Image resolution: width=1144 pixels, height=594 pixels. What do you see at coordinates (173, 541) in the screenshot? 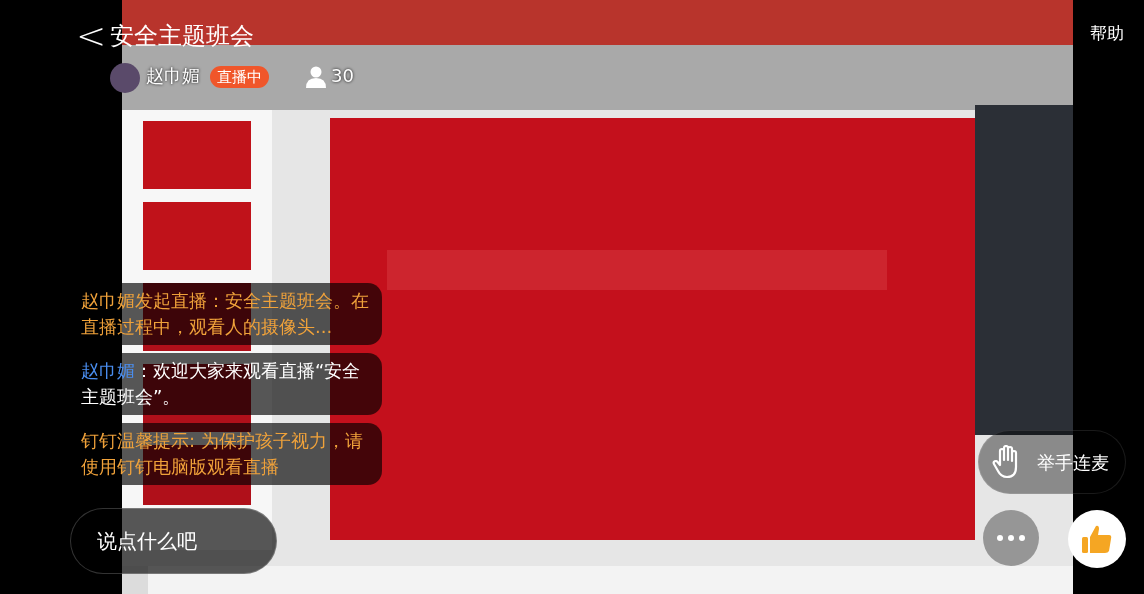
I see `comment-input: 说点什么吧` at bounding box center [173, 541].